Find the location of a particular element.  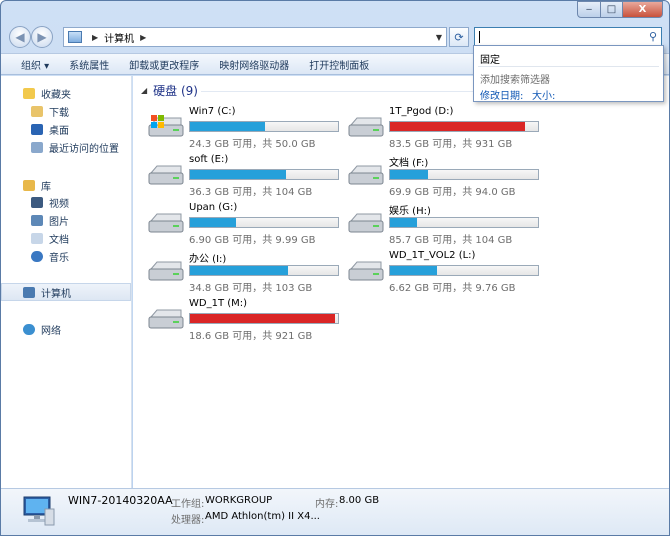

sidebar-item-desktop: 桌面 is located at coordinates (50, 129).